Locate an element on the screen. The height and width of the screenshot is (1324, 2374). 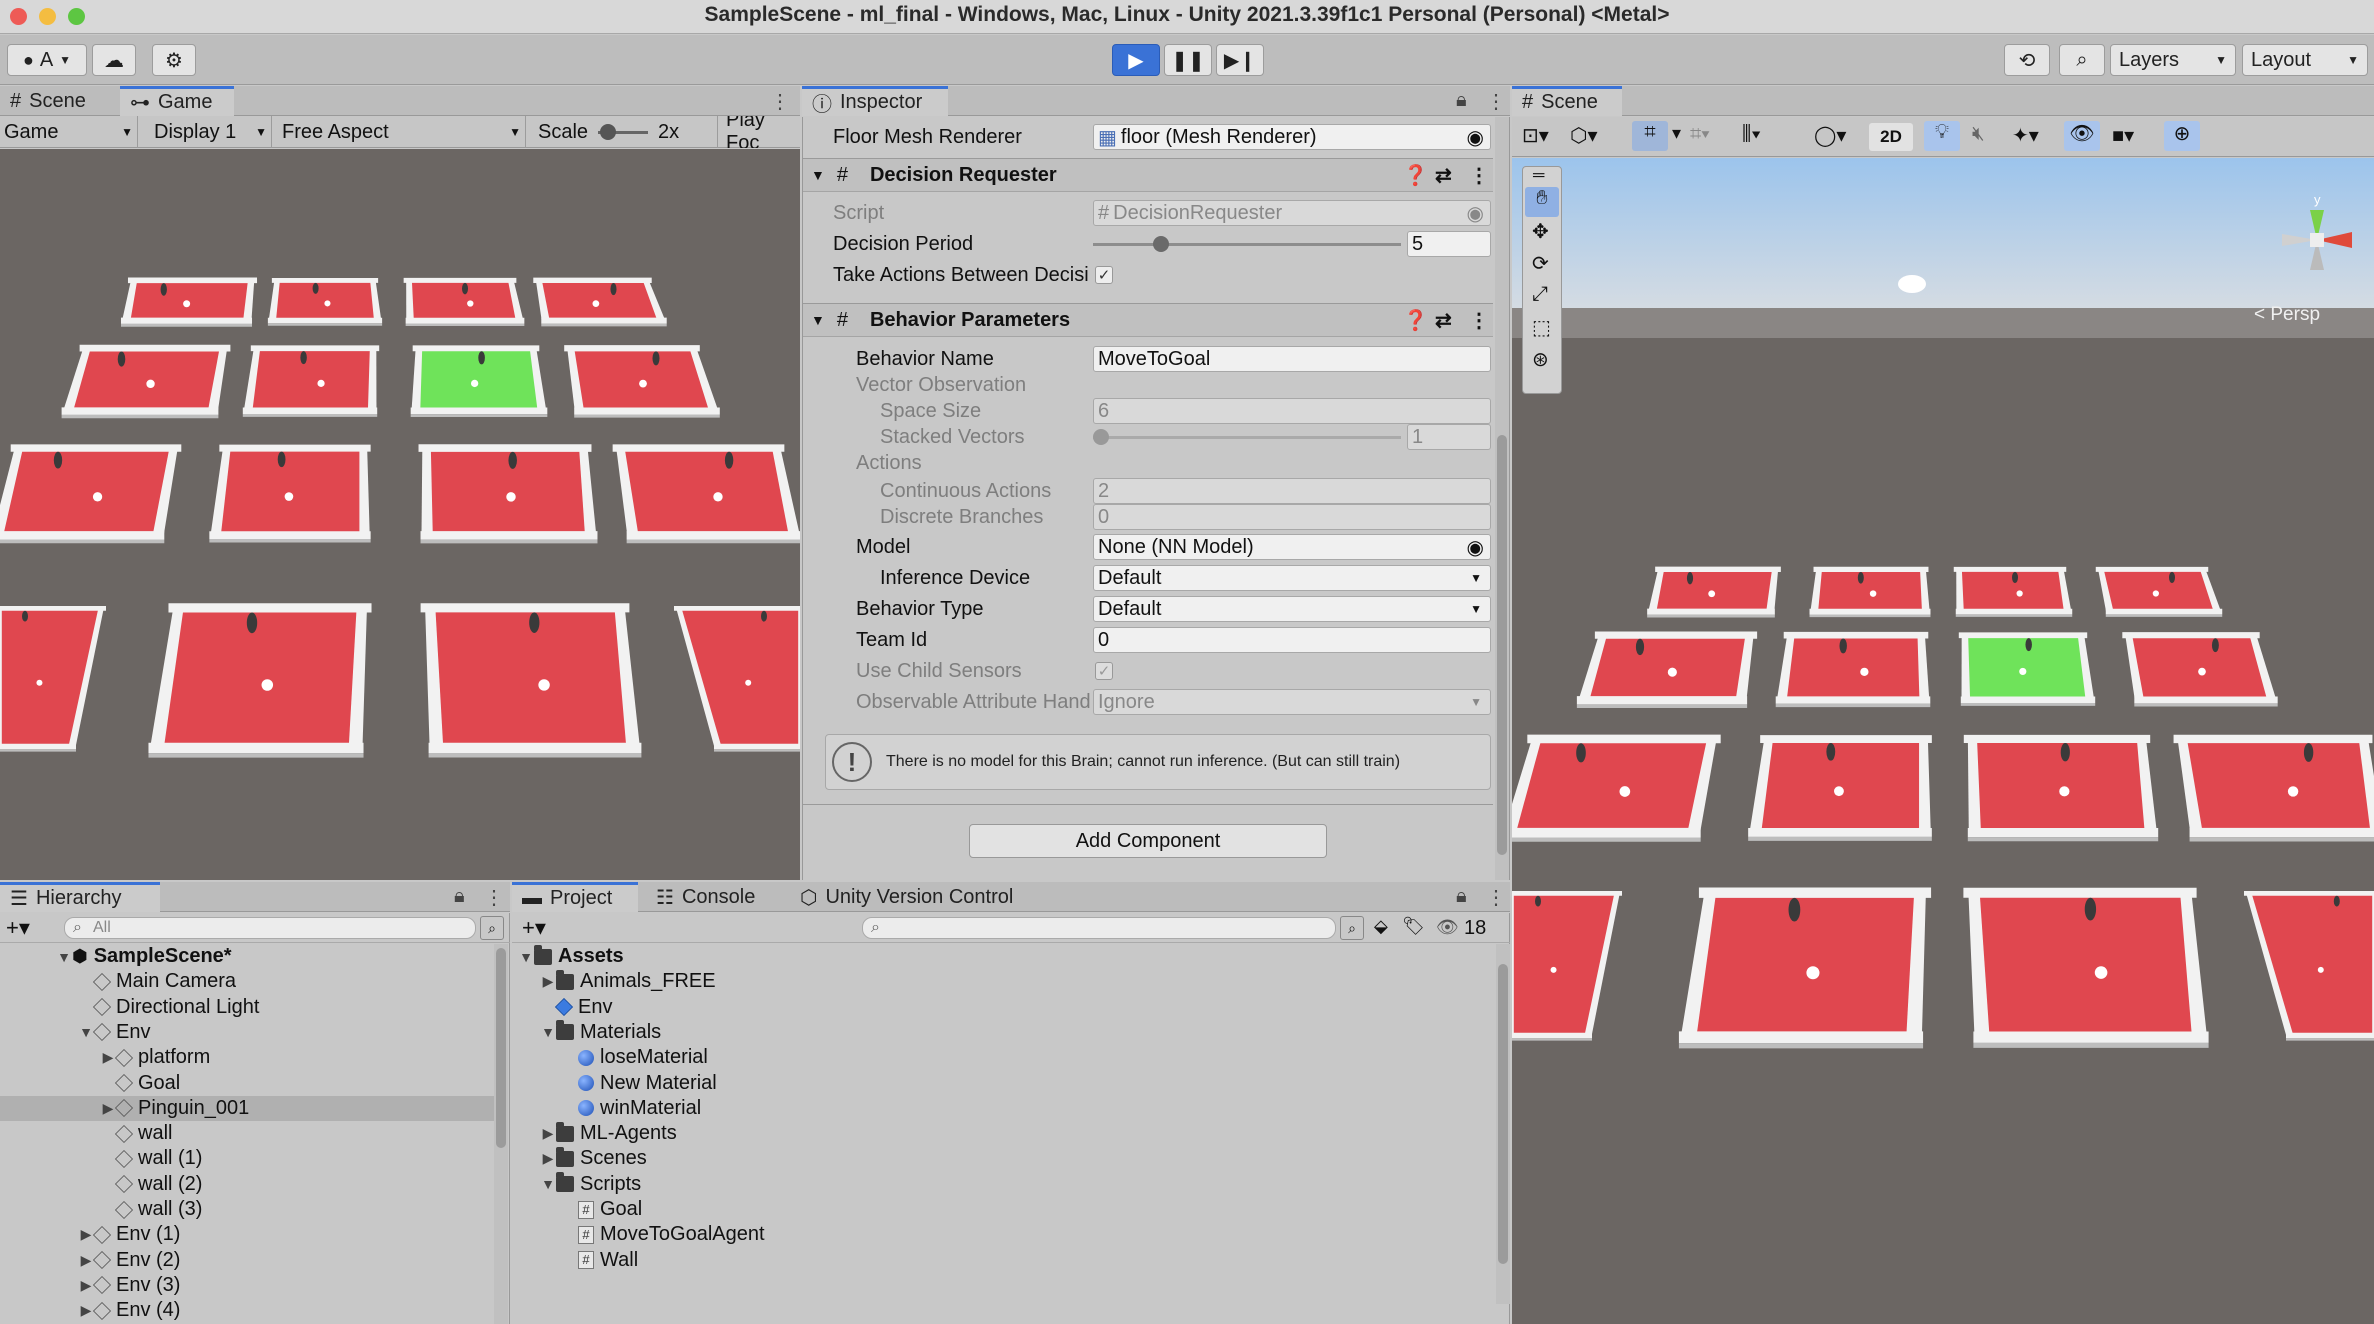
behavior-type-dropdown: Default ▼ is located at coordinates (1292, 609).